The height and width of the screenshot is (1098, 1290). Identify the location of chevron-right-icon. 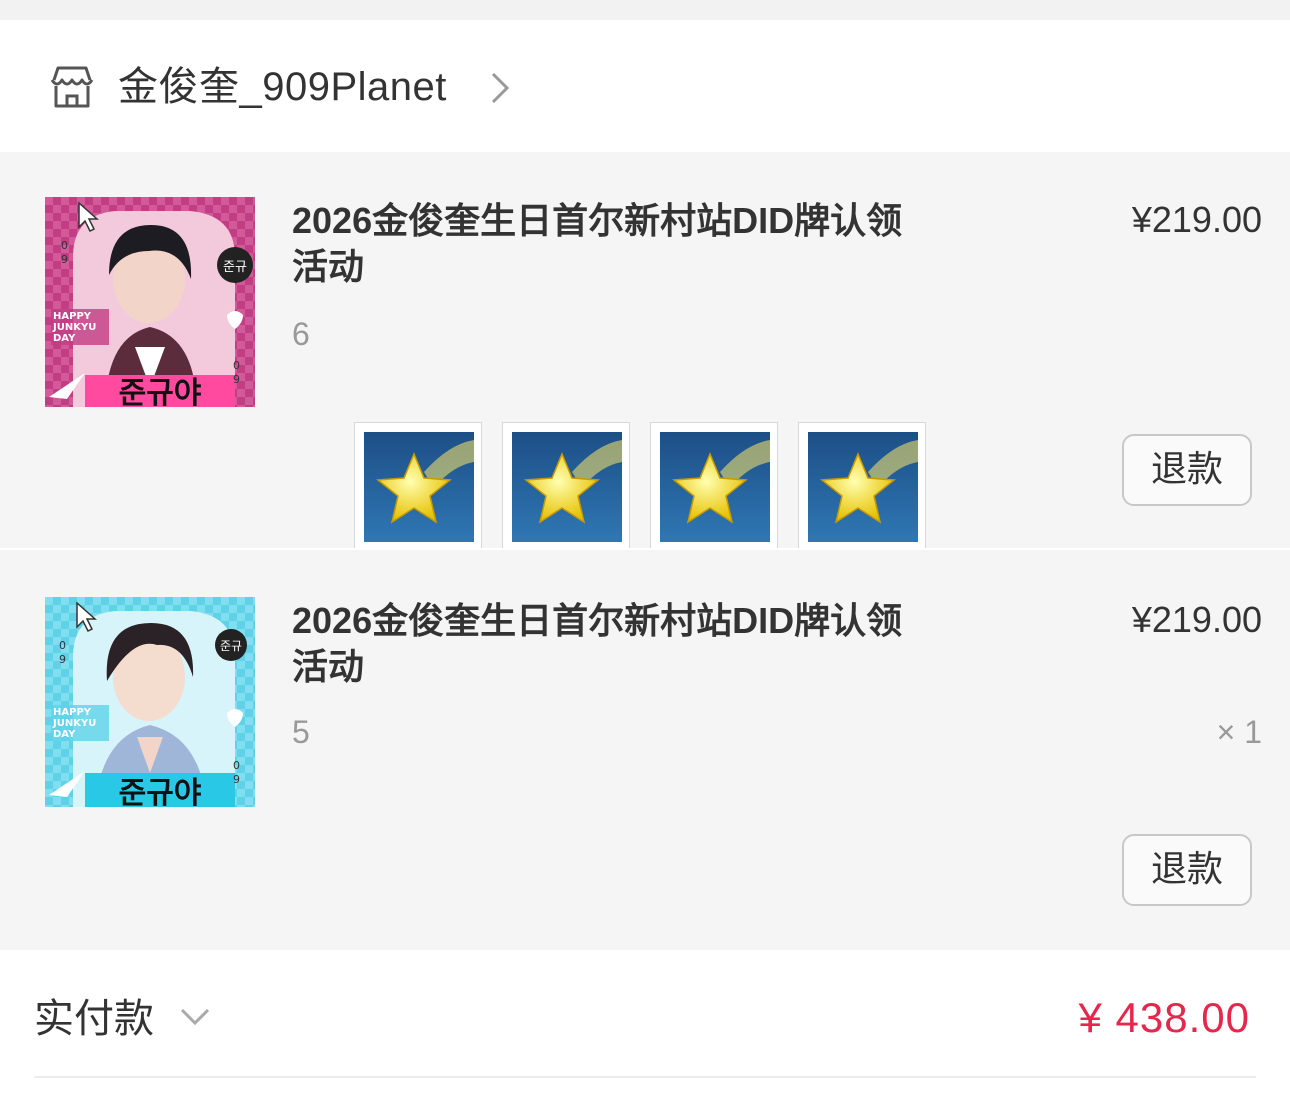
(500, 88).